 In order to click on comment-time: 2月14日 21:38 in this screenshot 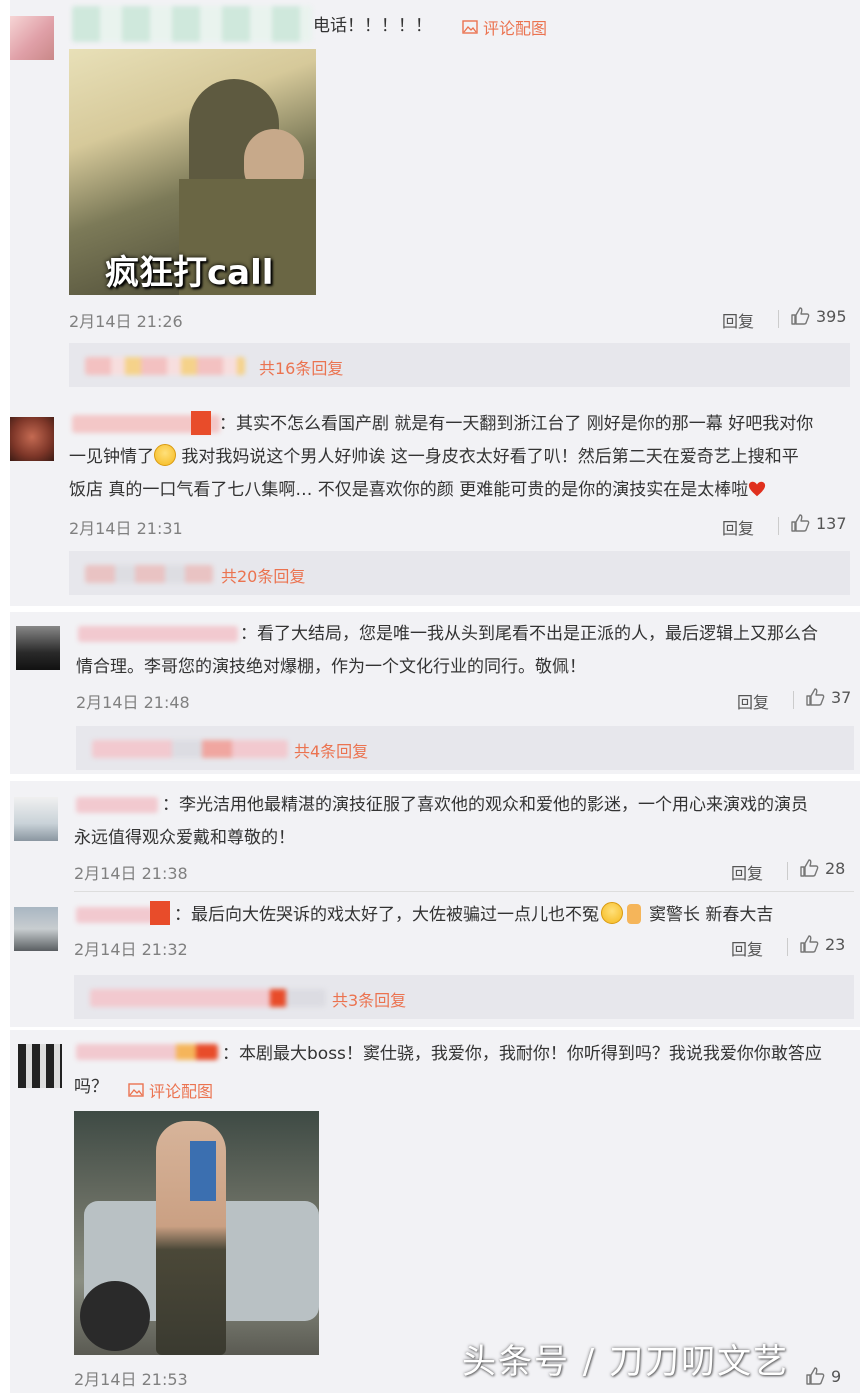, I will do `click(131, 873)`.